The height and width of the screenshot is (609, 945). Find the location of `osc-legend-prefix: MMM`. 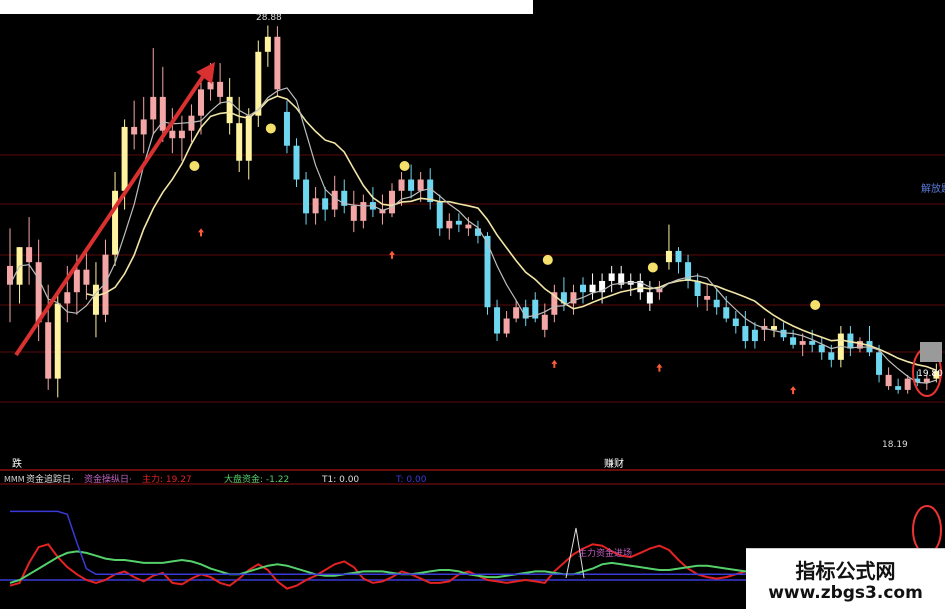

osc-legend-prefix: MMM is located at coordinates (14, 479).